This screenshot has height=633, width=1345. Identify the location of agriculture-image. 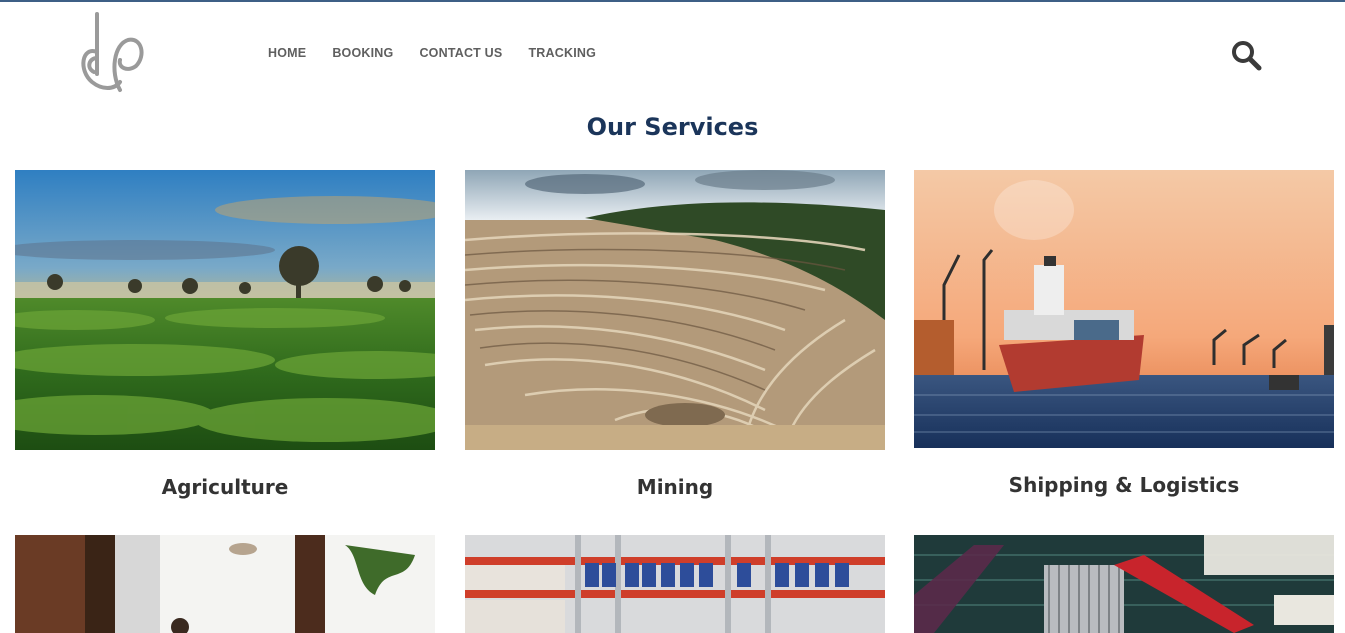
(225, 310).